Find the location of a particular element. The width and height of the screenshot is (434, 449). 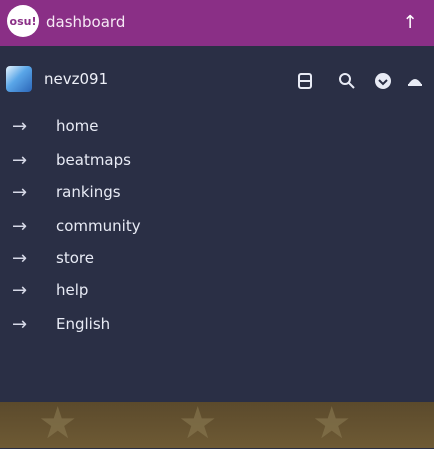

notifications-icon is located at coordinates (383, 81).